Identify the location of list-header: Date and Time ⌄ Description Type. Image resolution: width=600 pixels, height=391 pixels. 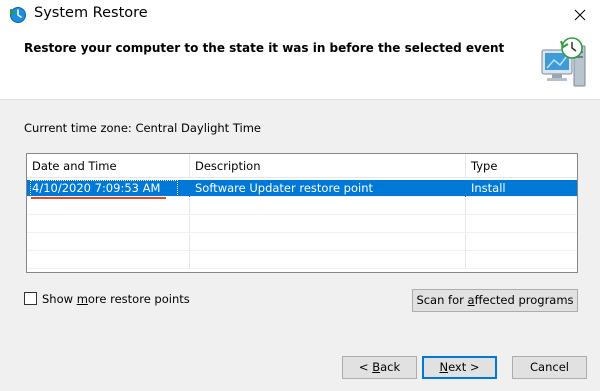
(302, 166).